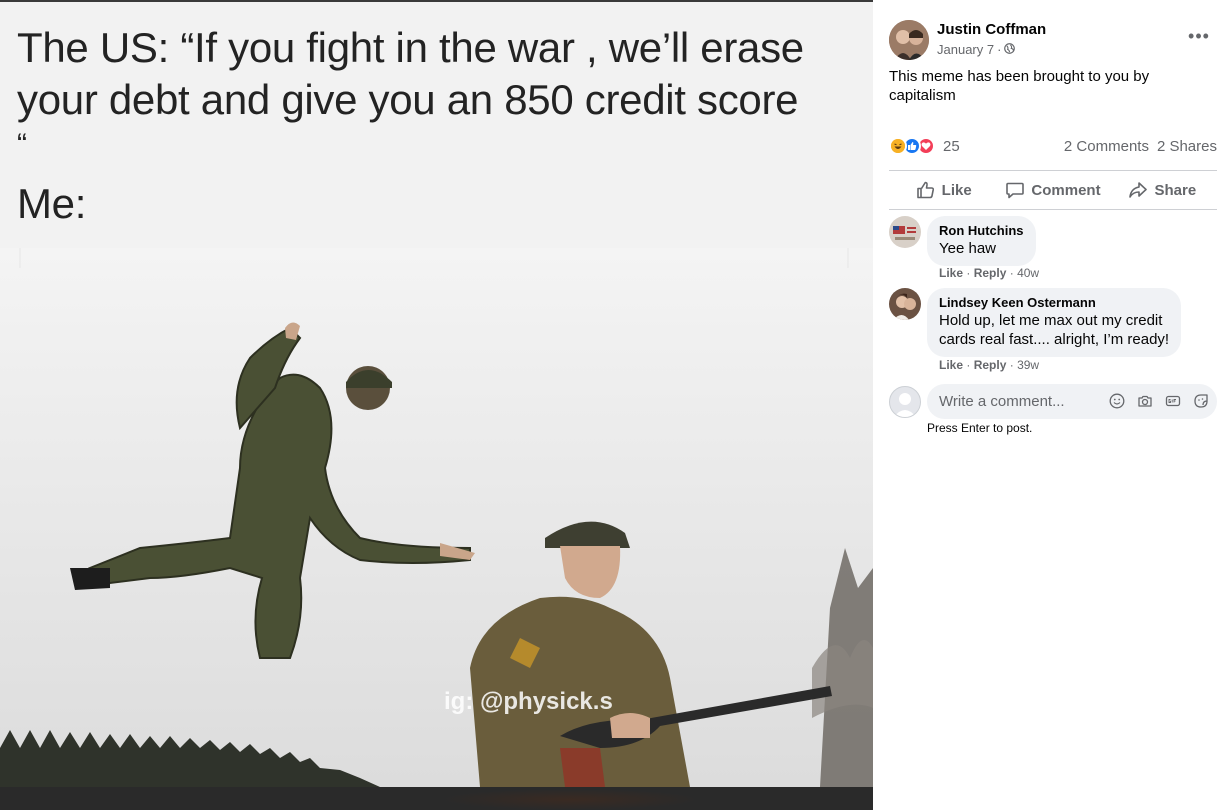  What do you see at coordinates (22, 144) in the screenshot?
I see `meme-caption-line-3: “` at bounding box center [22, 144].